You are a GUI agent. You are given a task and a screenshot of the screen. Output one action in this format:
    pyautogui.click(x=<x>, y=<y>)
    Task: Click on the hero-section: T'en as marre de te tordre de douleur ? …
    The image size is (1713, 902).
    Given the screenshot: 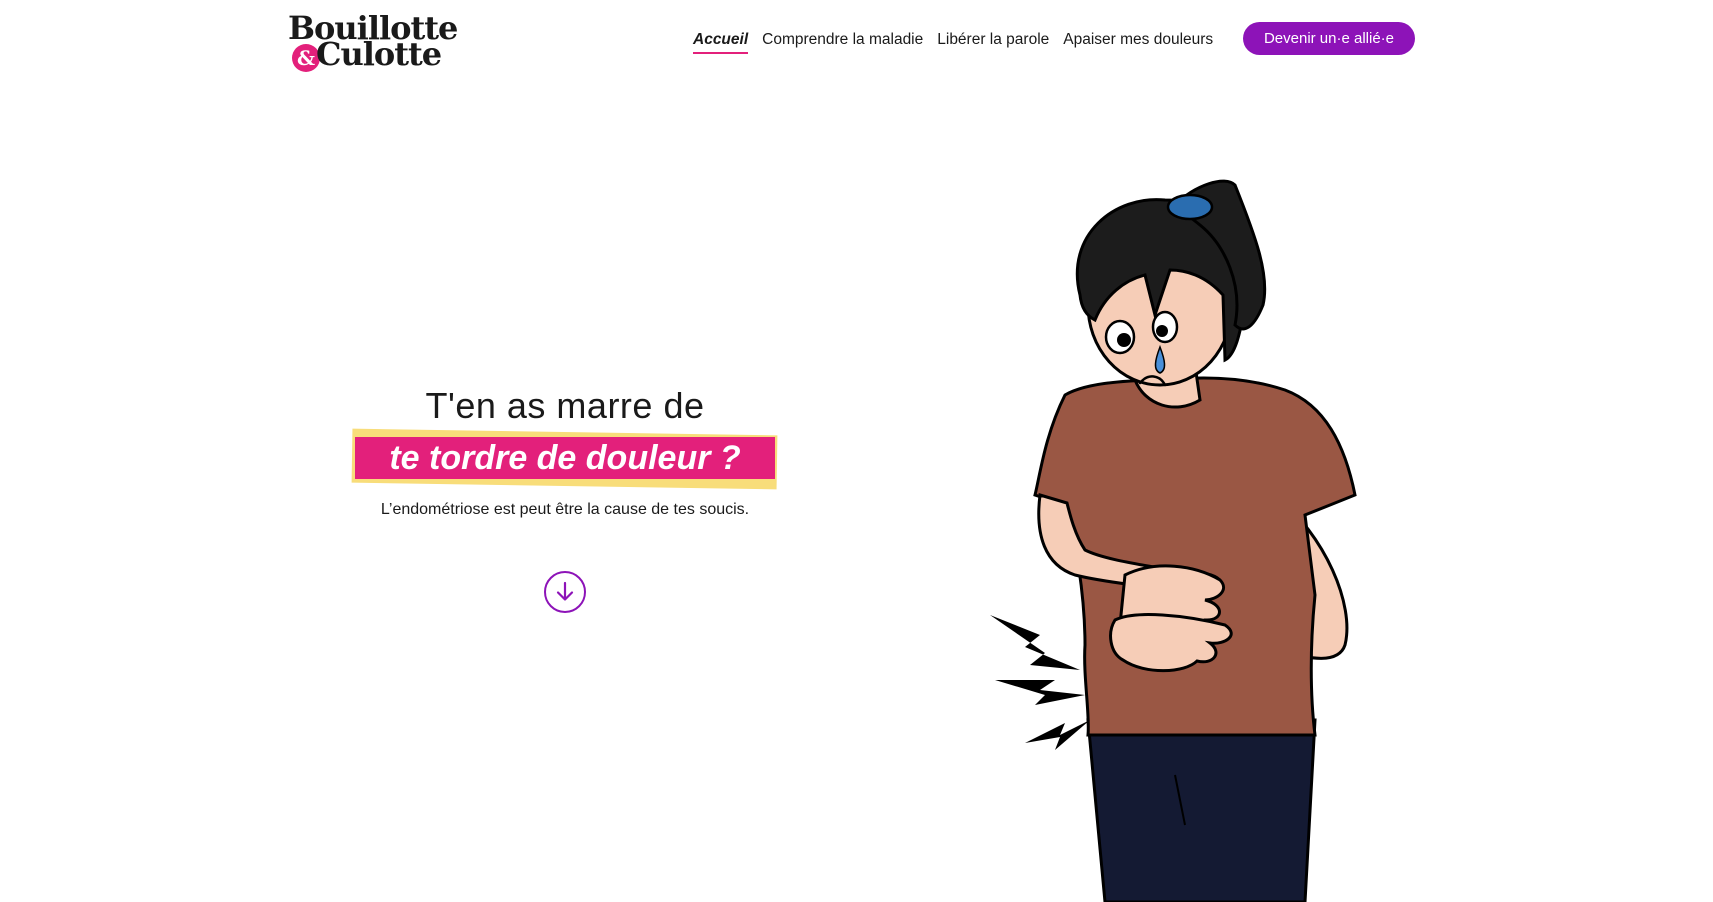 What is the action you would take?
    pyautogui.click(x=565, y=452)
    